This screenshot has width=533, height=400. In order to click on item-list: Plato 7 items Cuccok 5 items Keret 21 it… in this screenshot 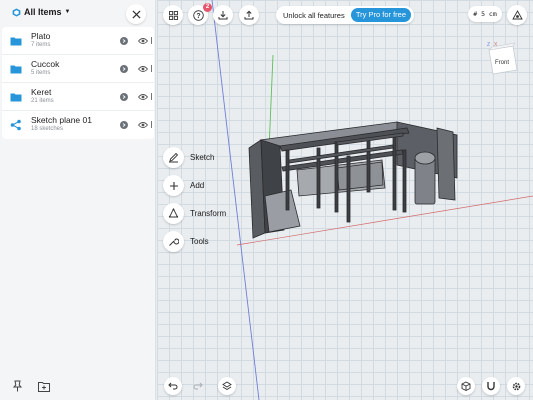, I will do `click(78, 83)`.